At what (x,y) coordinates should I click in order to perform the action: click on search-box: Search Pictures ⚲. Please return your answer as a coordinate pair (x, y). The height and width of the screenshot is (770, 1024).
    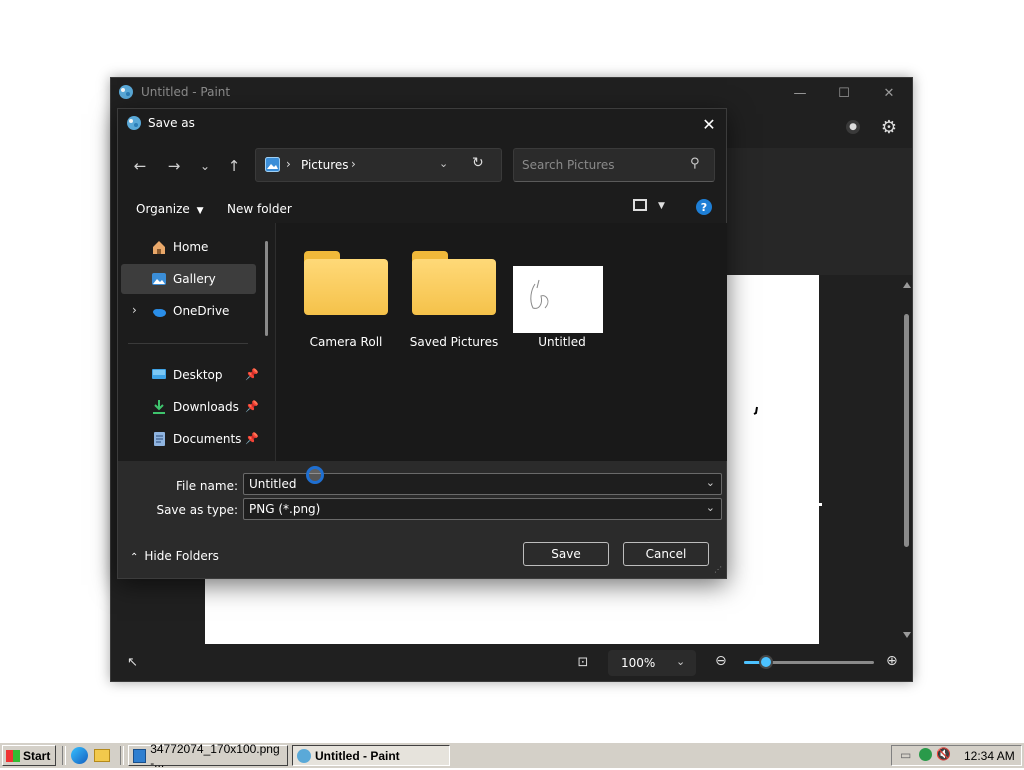
    Looking at the image, I should click on (614, 165).